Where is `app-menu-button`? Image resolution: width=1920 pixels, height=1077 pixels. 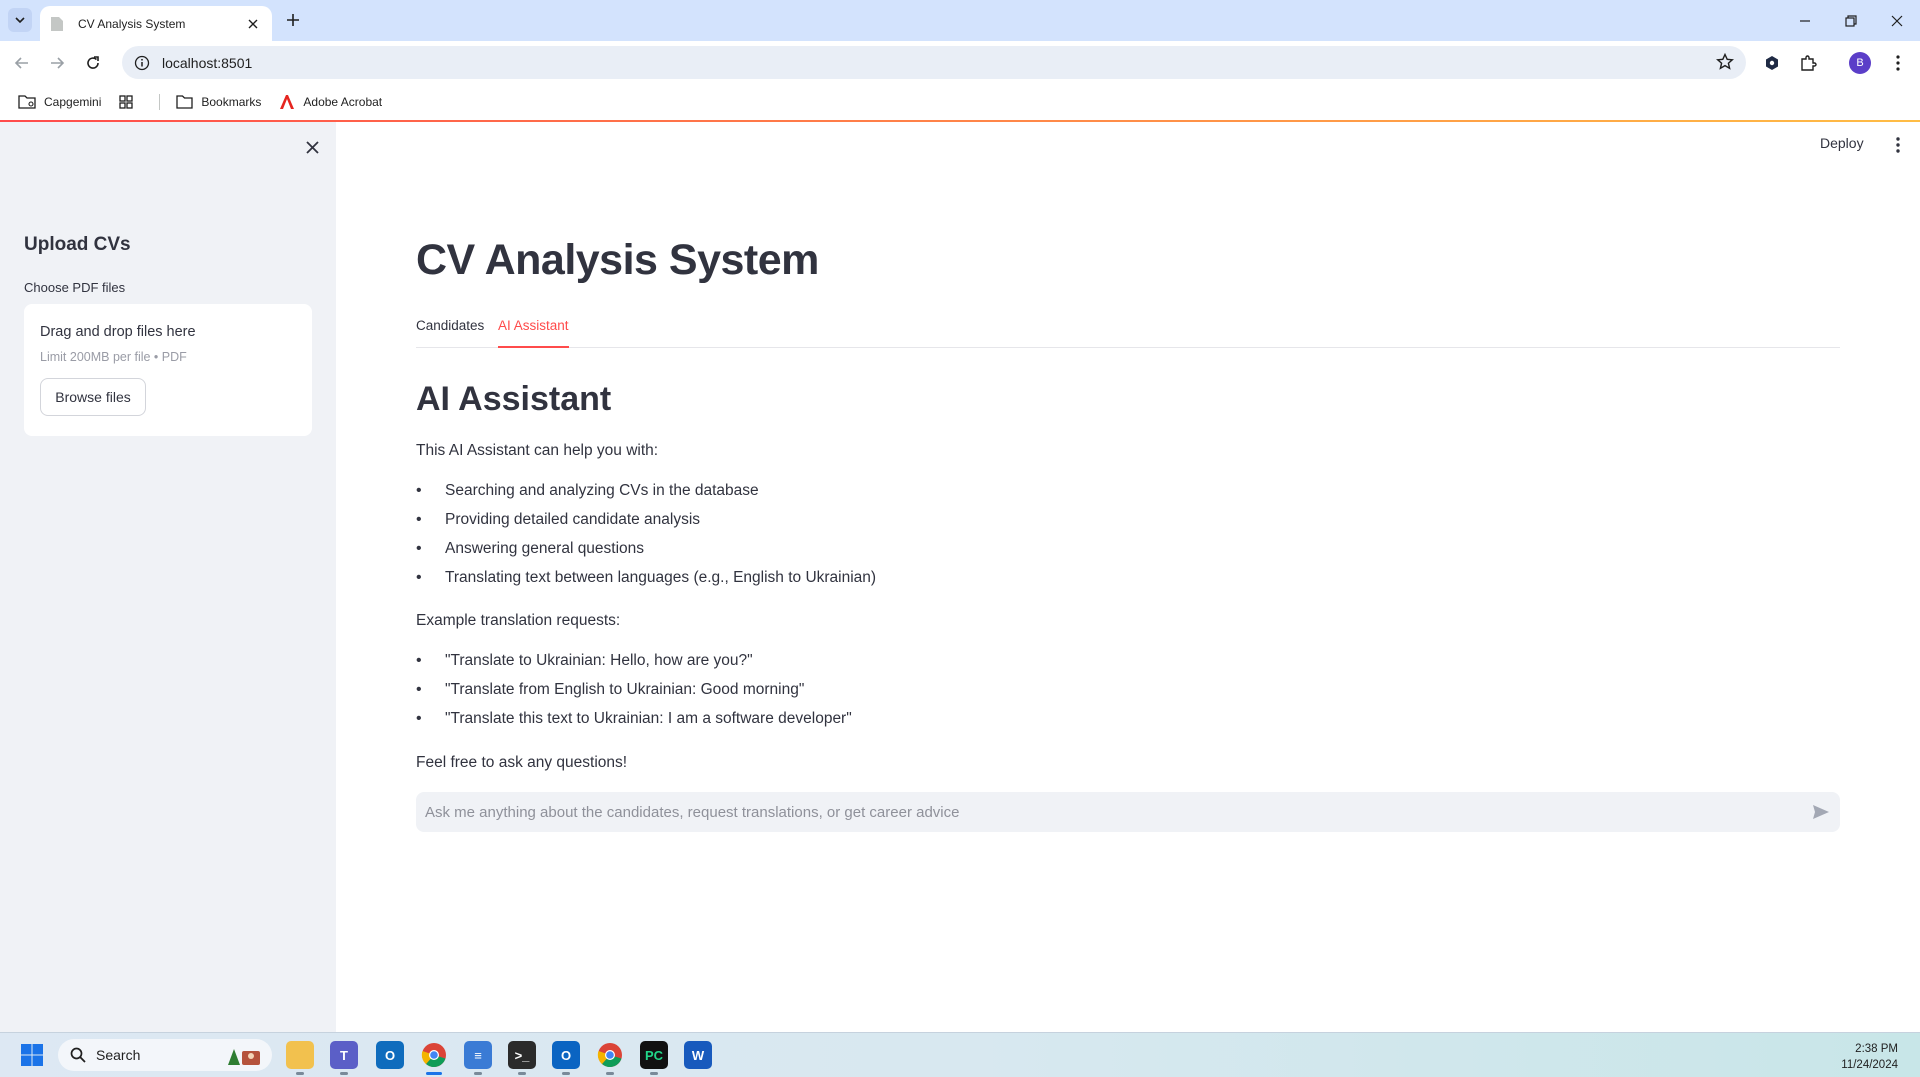 app-menu-button is located at coordinates (1898, 145).